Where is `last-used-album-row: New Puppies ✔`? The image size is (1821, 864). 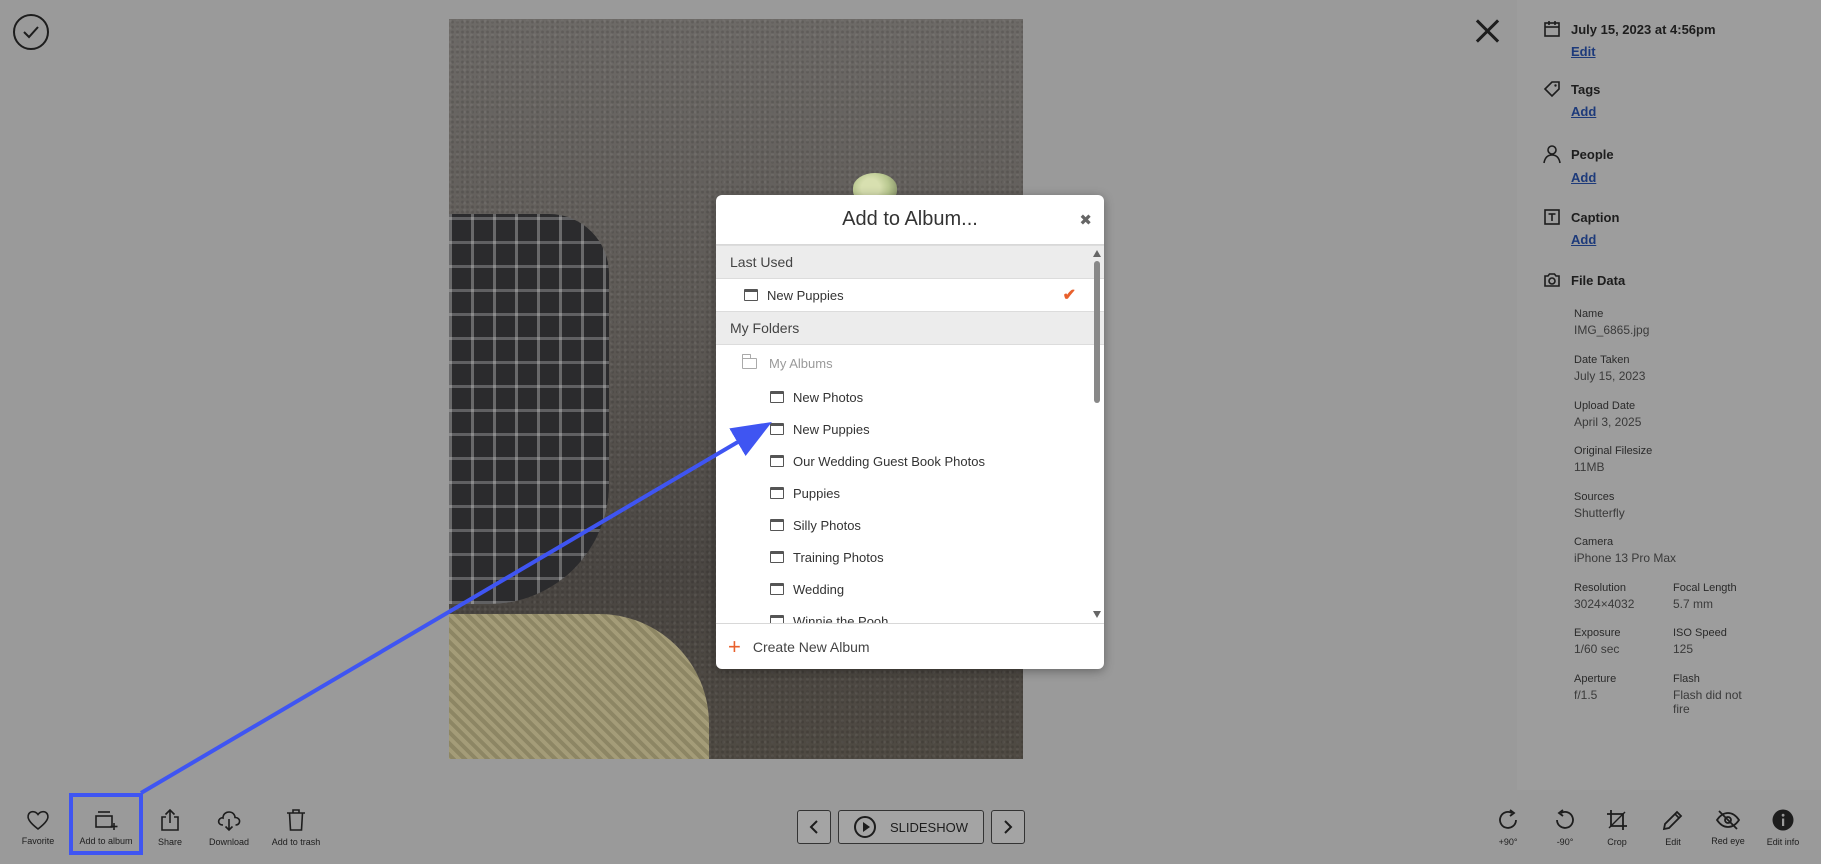 last-used-album-row: New Puppies ✔ is located at coordinates (910, 295).